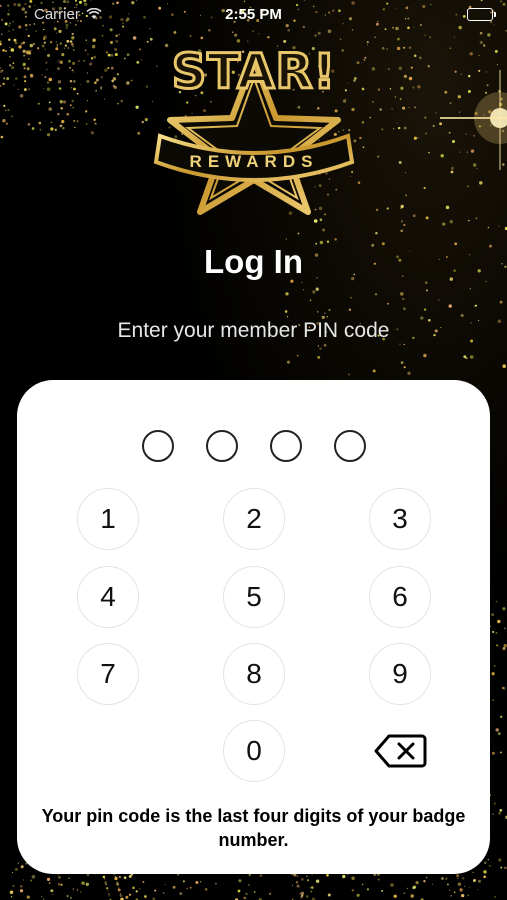 Image resolution: width=507 pixels, height=900 pixels. Describe the element at coordinates (108, 597) in the screenshot. I see `key-4: 4` at that location.